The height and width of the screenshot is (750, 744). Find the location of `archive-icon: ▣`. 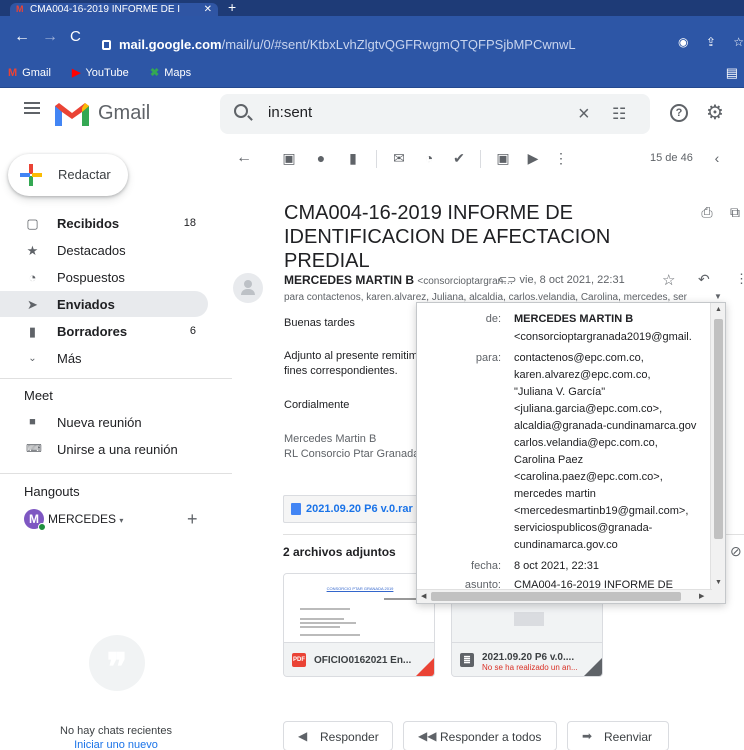

archive-icon: ▣ is located at coordinates (289, 158).